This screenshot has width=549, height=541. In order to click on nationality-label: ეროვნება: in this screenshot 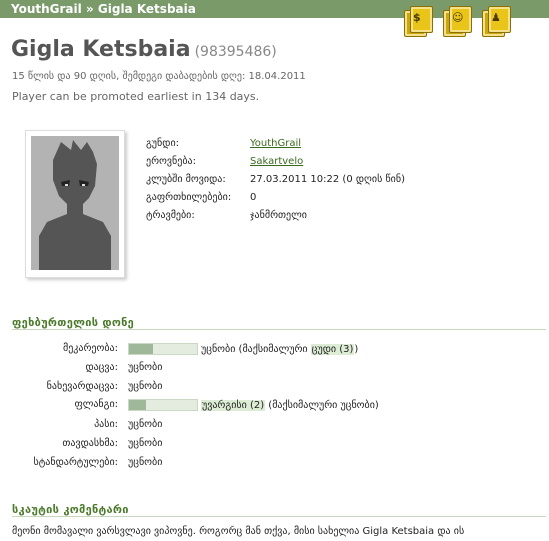, I will do `click(171, 161)`.